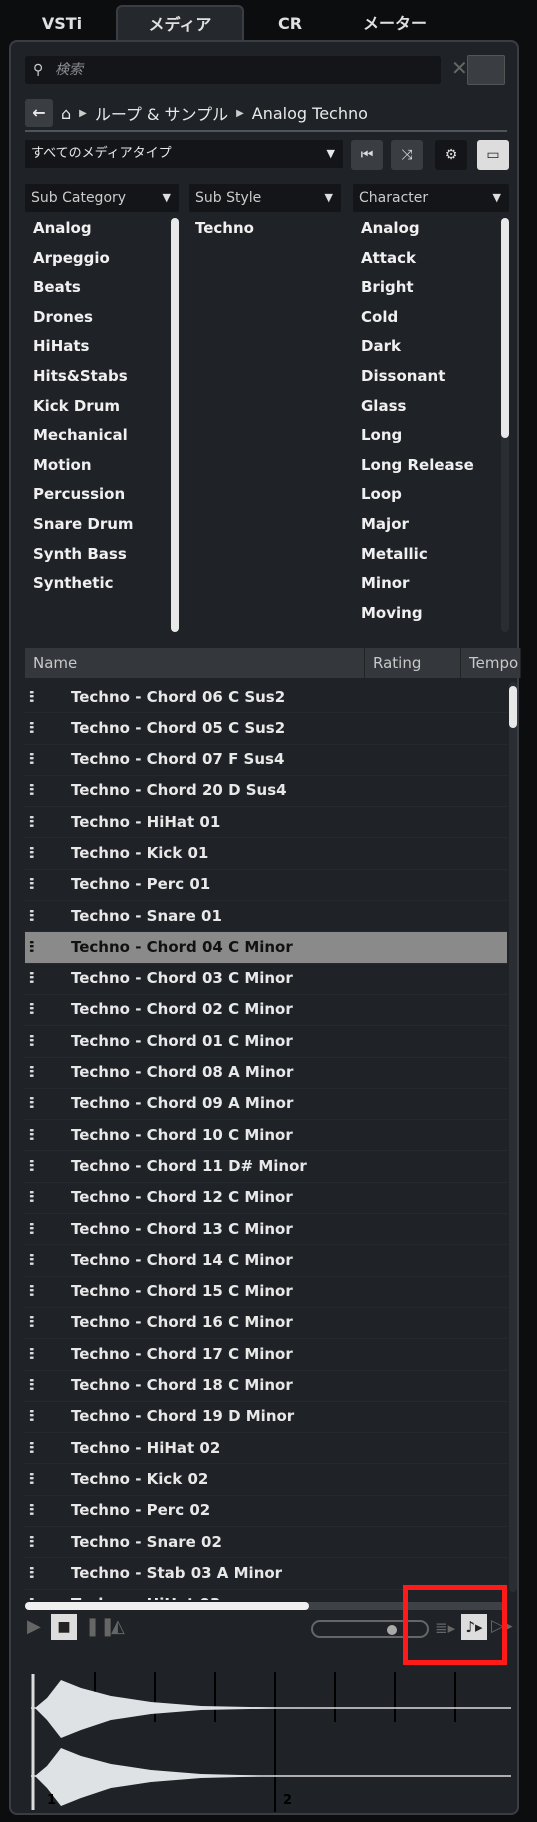 Image resolution: width=537 pixels, height=1822 pixels. Describe the element at coordinates (407, 155) in the screenshot. I see `shuffle-button: ⤨` at that location.